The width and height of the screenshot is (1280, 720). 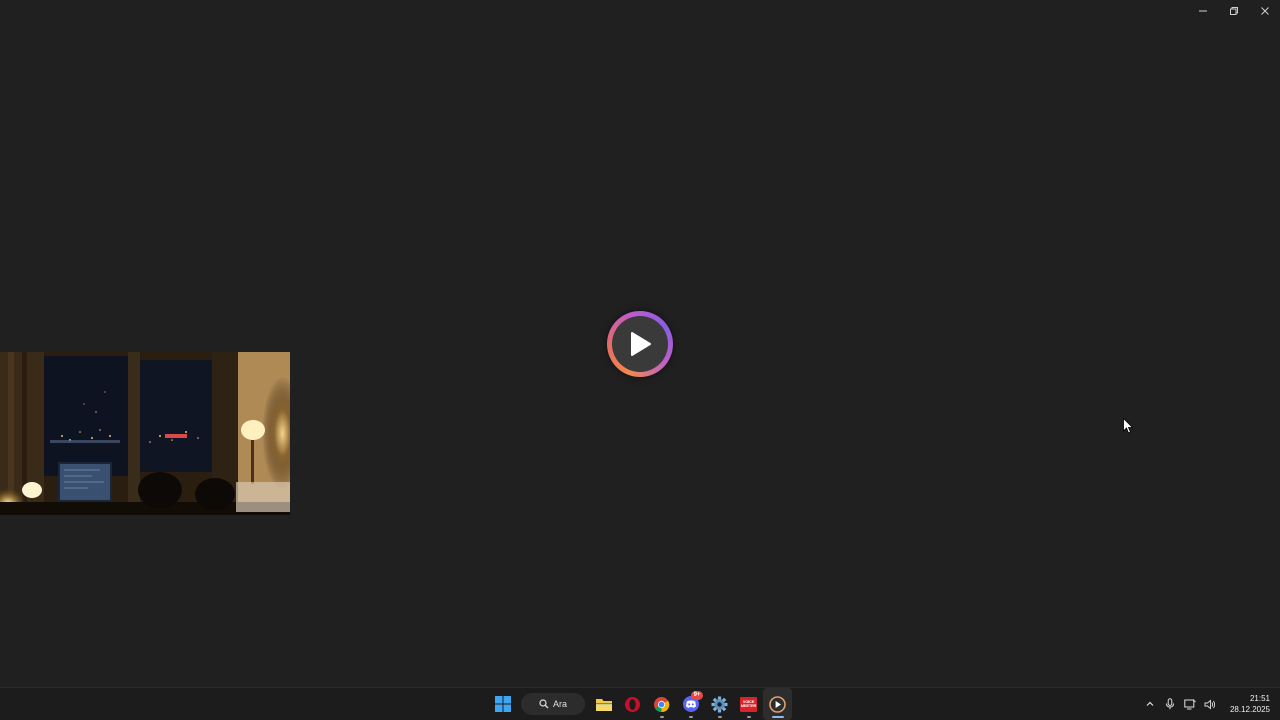 I want to click on clock-time: 21:51, so click(x=1259, y=698).